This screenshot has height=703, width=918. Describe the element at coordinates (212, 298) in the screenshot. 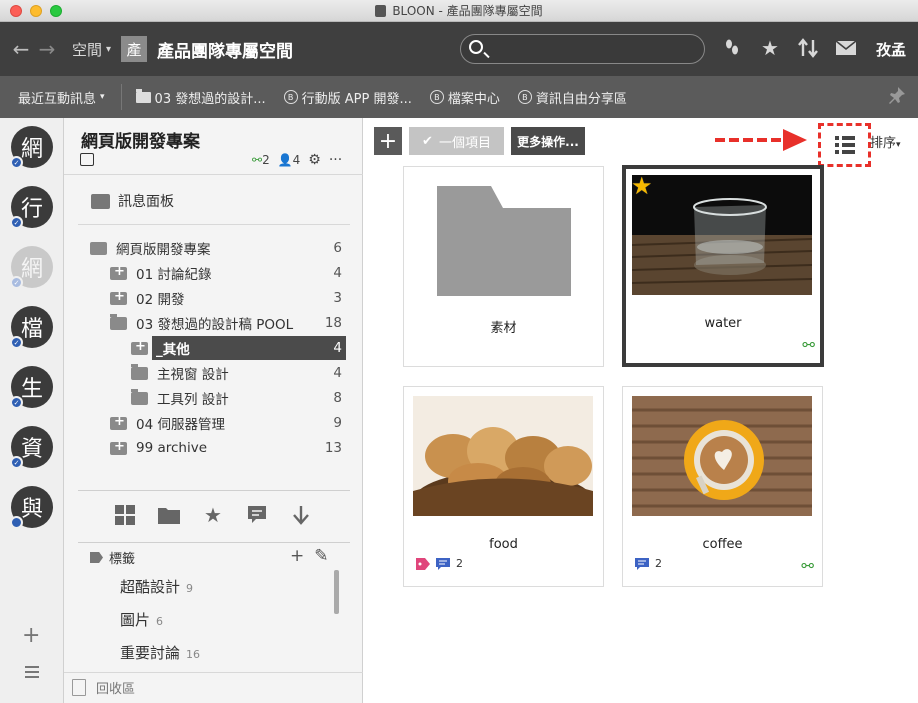

I see `tree-item: 02 開發 3` at that location.